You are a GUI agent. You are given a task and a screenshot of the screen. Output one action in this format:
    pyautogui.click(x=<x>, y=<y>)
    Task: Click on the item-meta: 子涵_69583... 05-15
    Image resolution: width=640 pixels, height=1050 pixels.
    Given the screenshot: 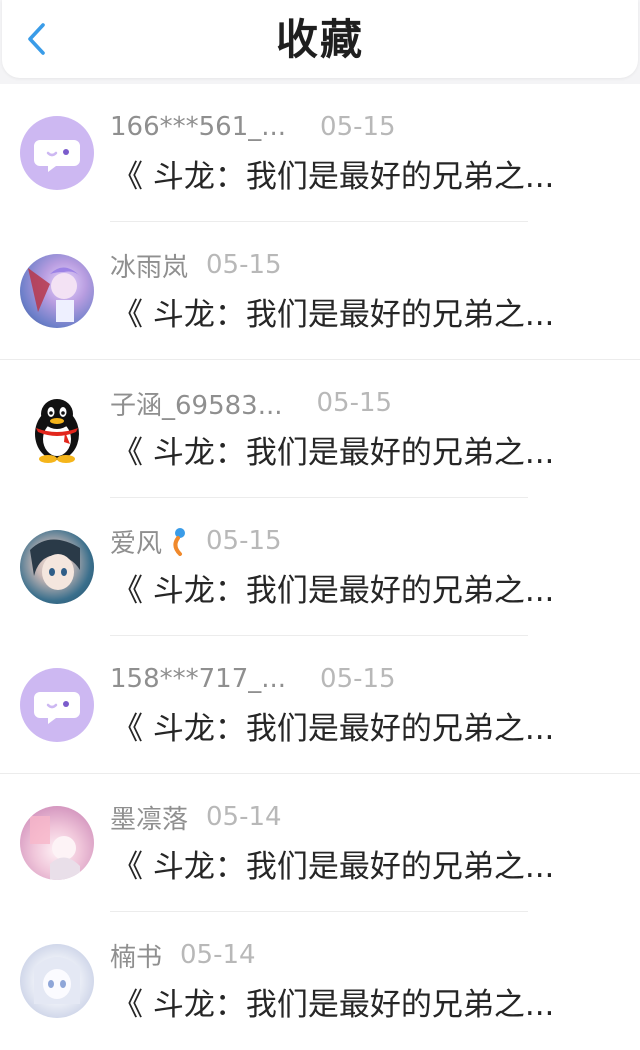 What is the action you would take?
    pyautogui.click(x=251, y=403)
    